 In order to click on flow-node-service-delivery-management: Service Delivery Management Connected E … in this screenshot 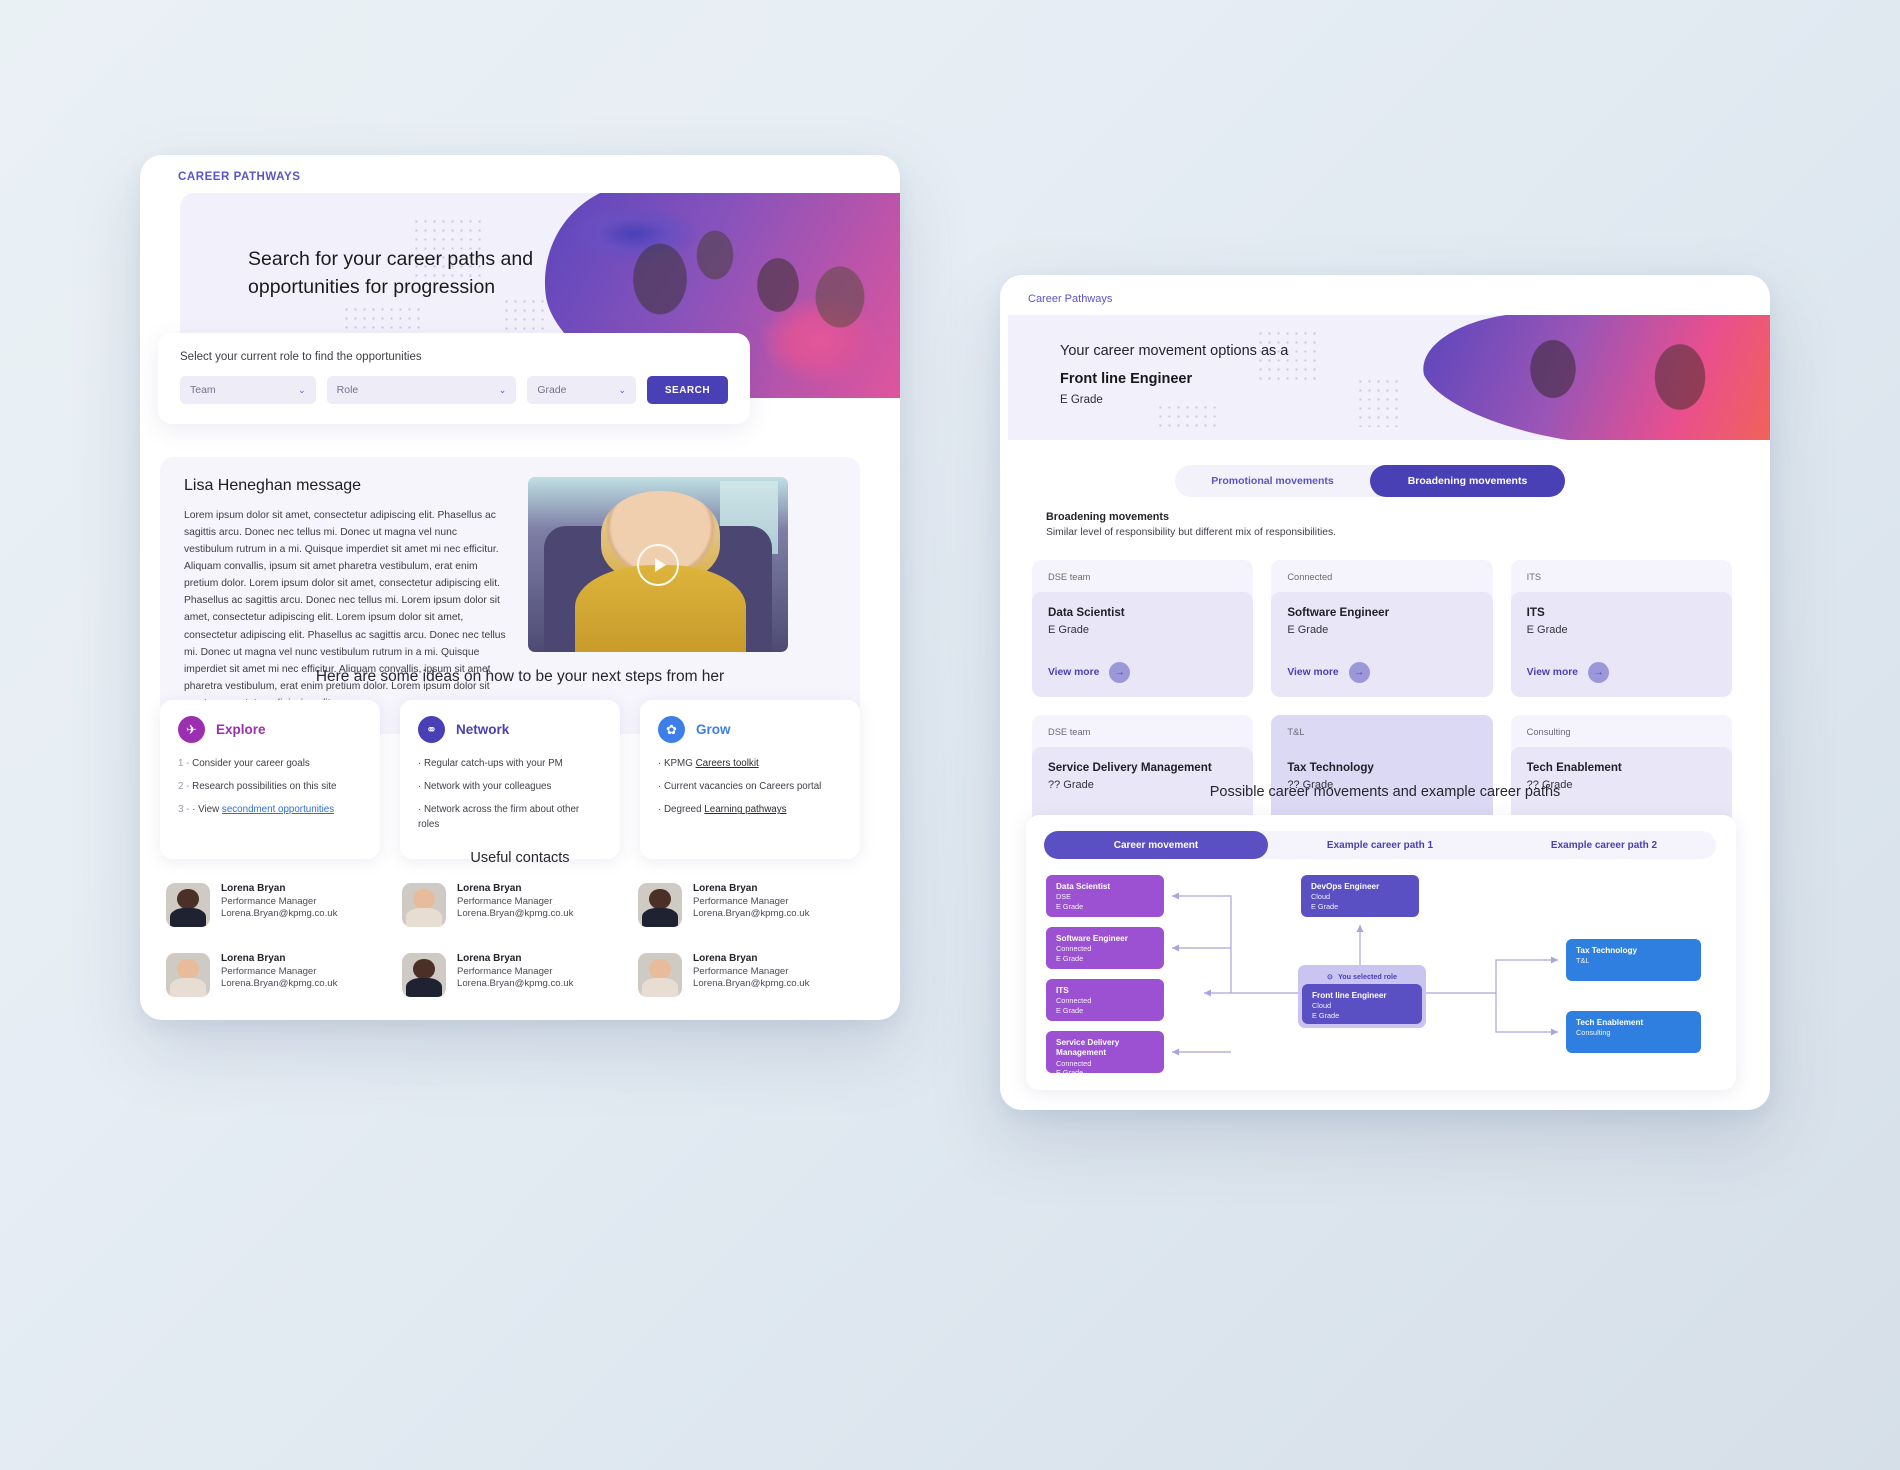, I will do `click(1105, 1054)`.